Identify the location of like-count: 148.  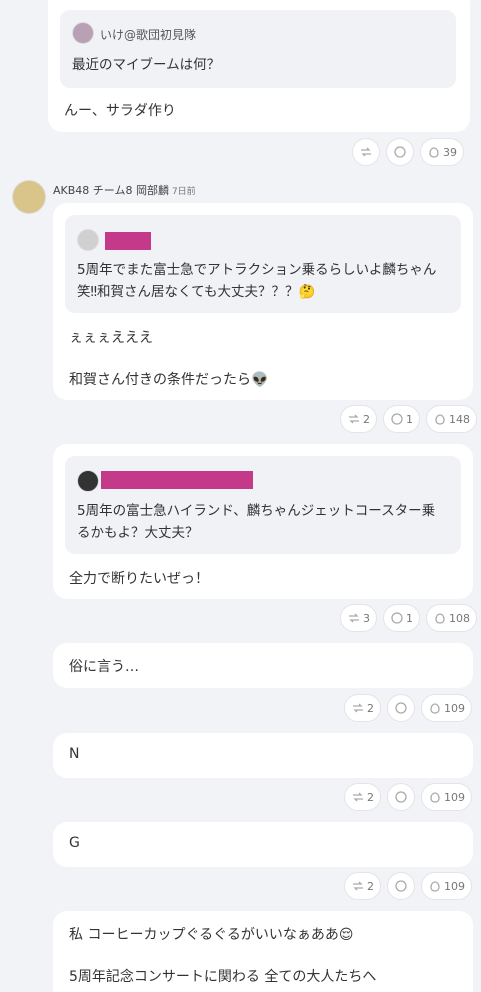
(459, 419).